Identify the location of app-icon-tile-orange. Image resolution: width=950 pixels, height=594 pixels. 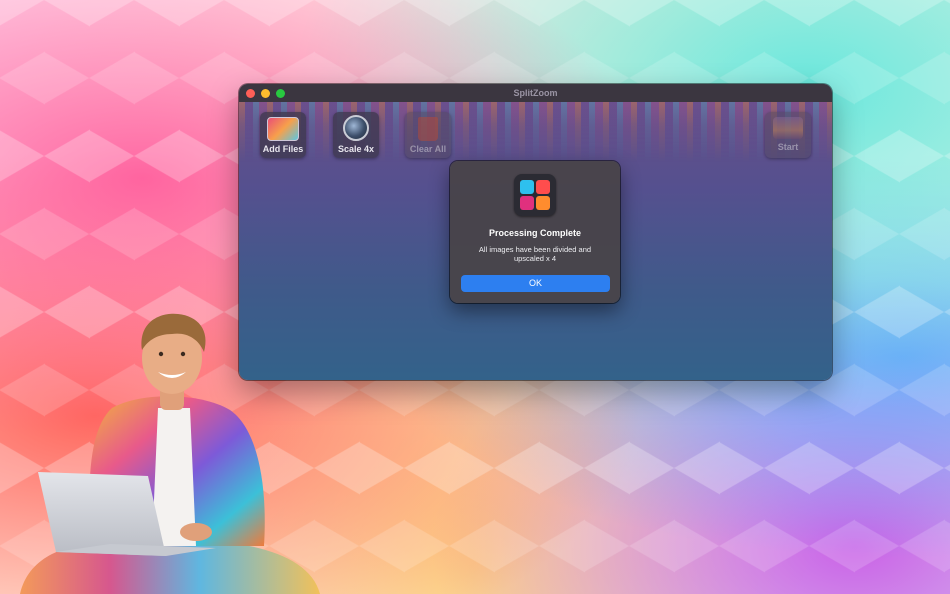
(543, 203).